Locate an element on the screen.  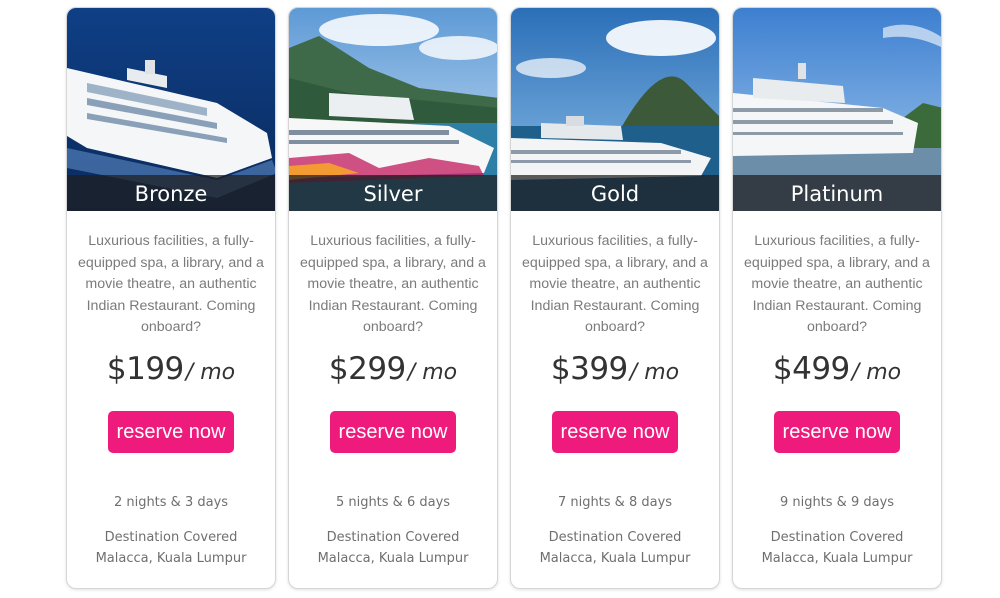
plan-price: $299/ mo is located at coordinates (393, 373).